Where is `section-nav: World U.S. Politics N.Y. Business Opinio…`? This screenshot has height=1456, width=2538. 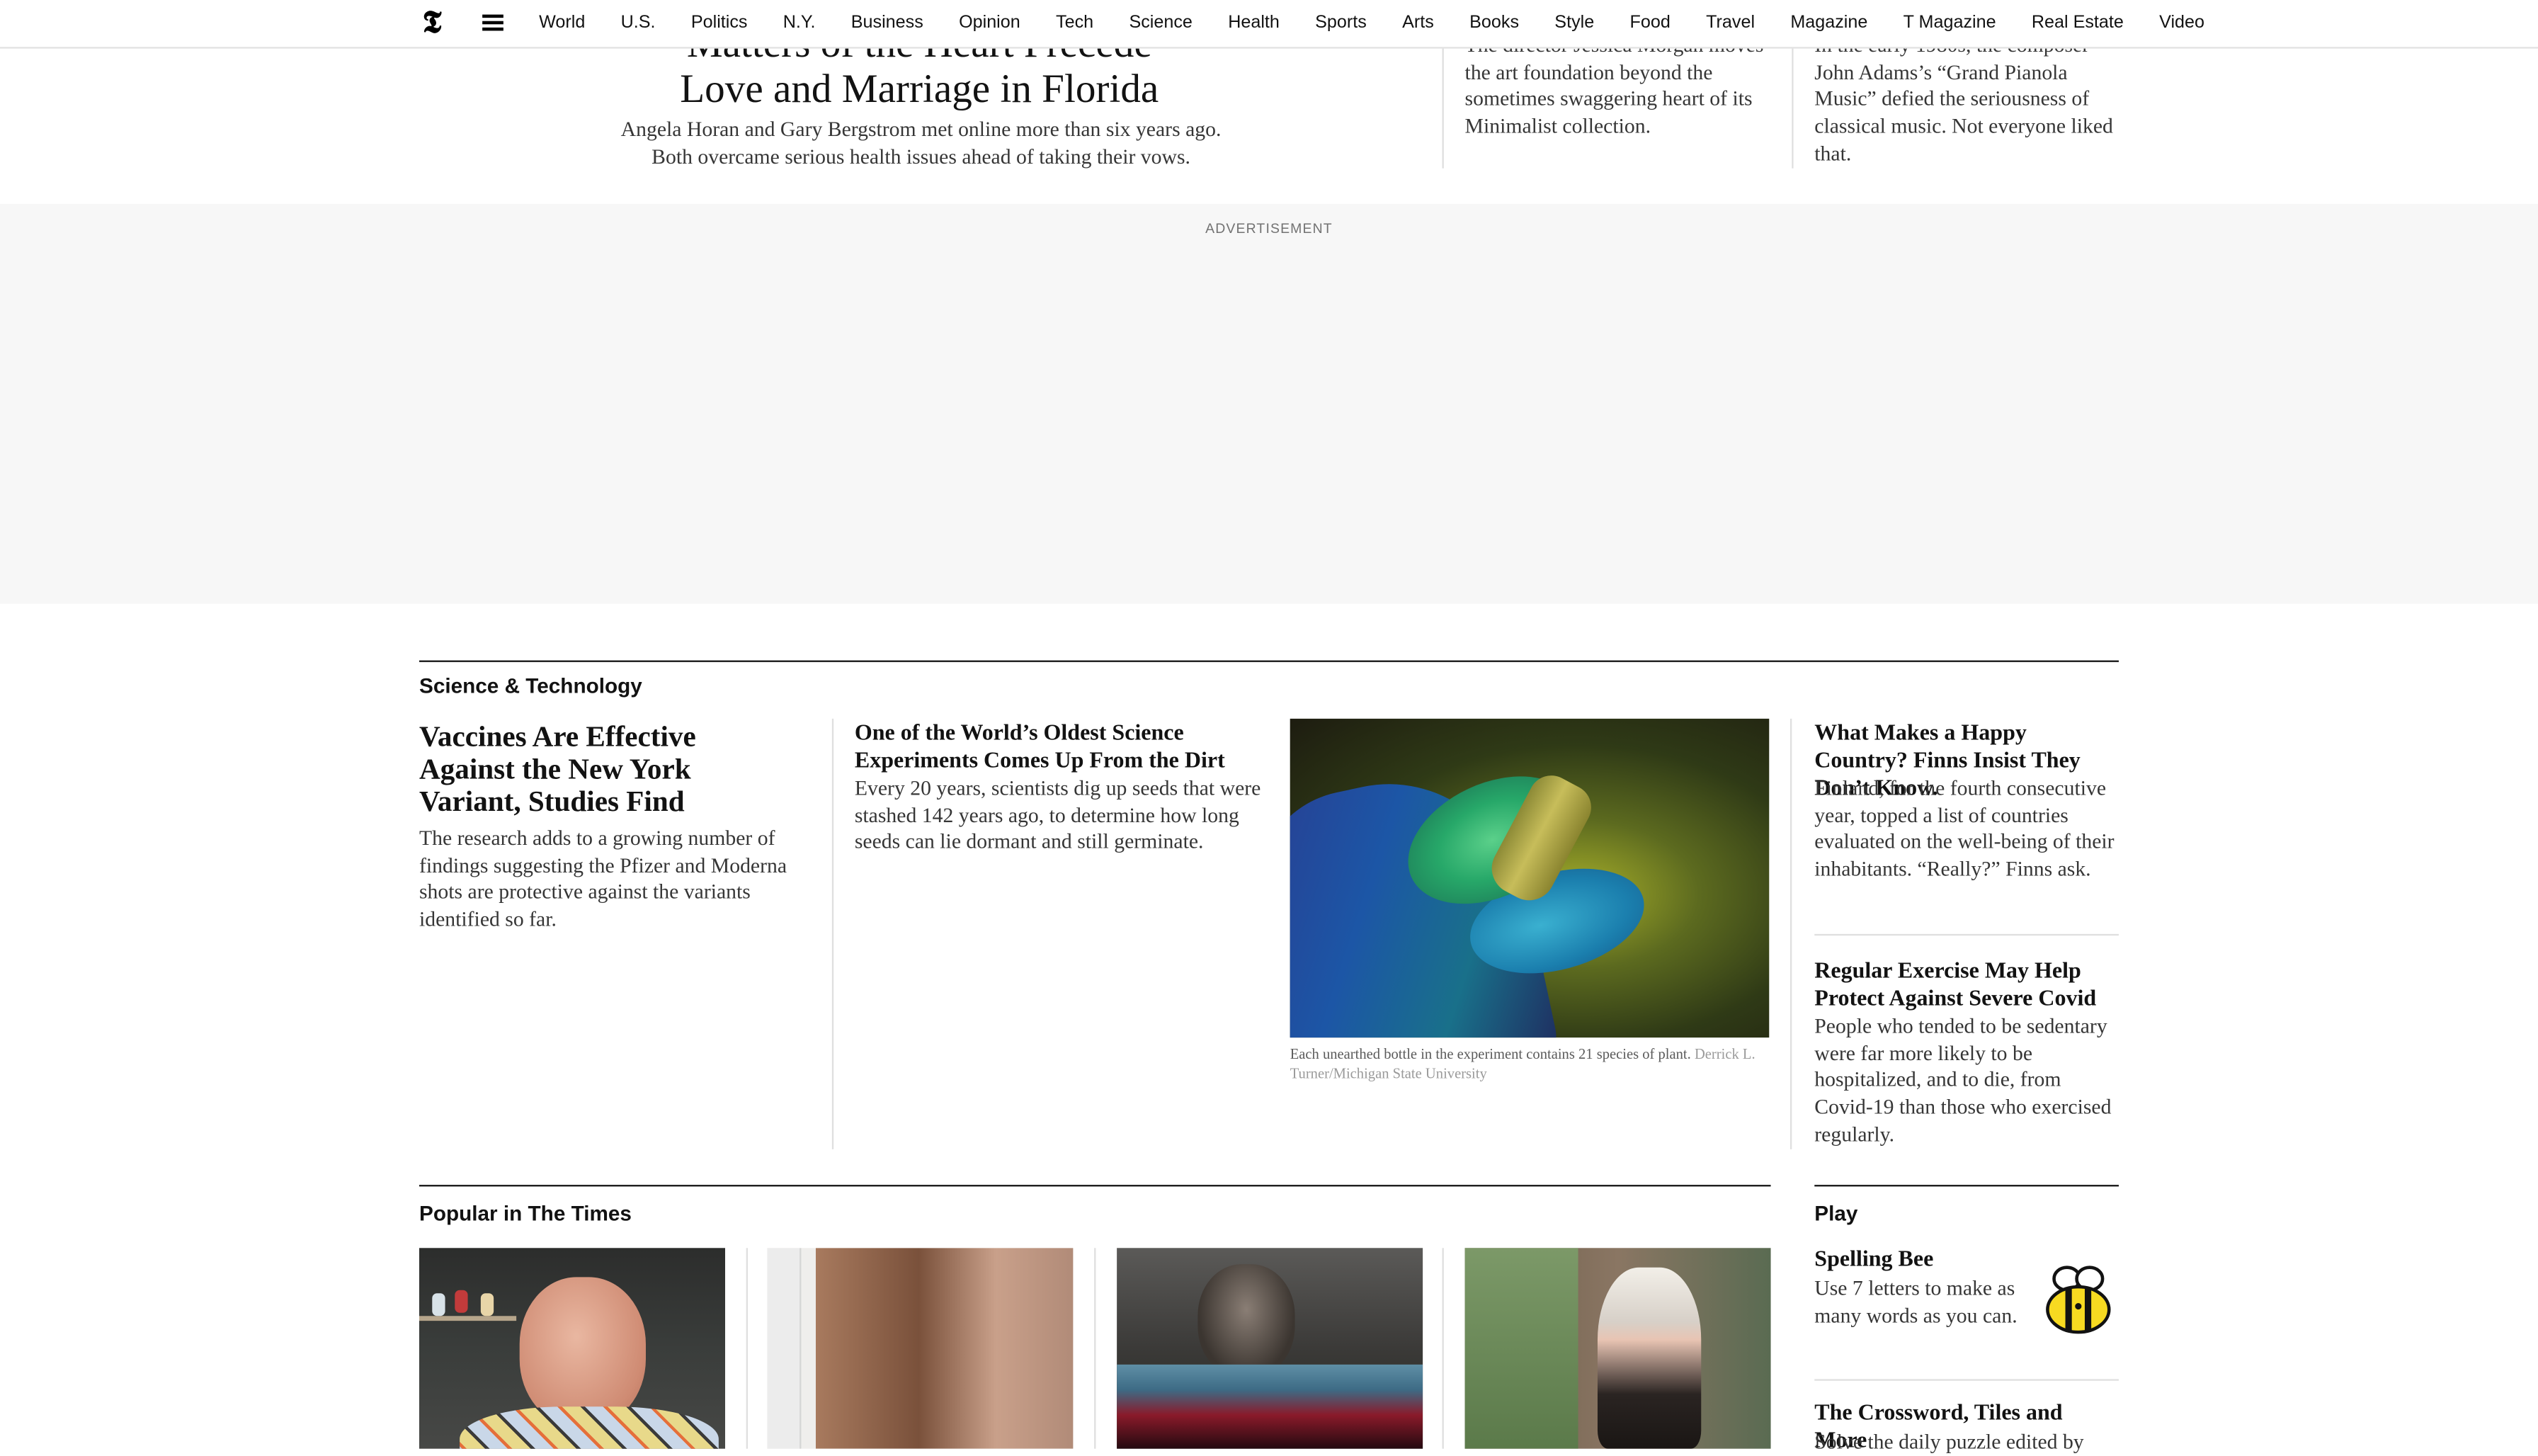
section-nav: World U.S. Politics N.Y. Business Opinio… is located at coordinates (1371, 23).